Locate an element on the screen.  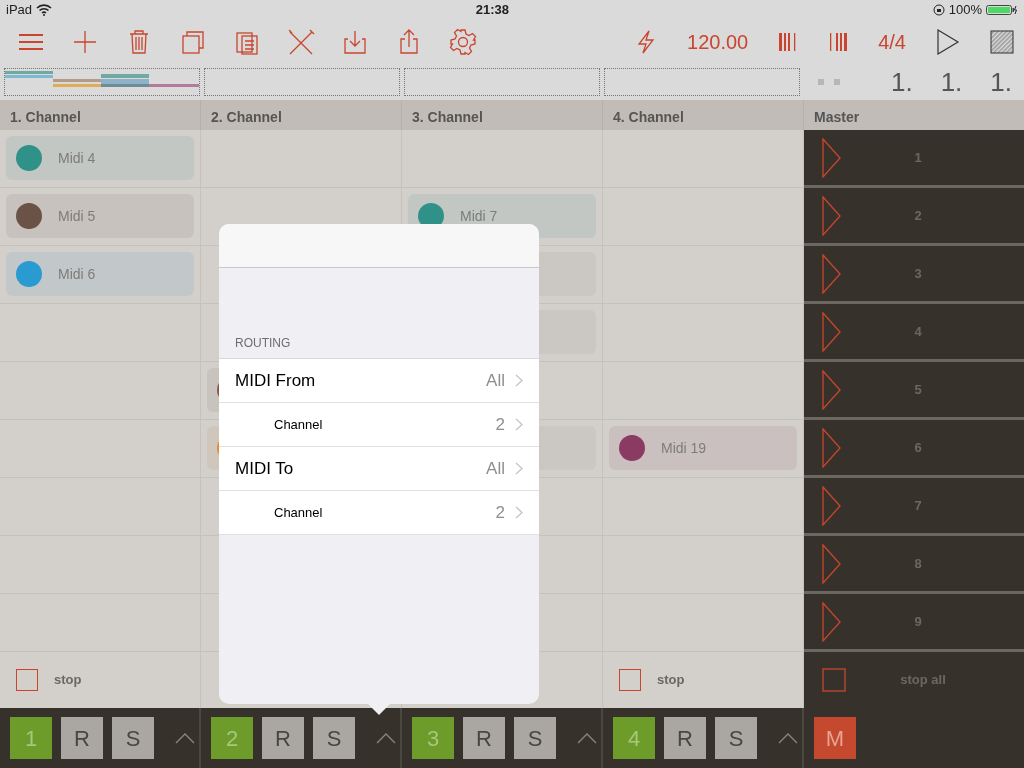
rotation-lock-icon is located at coordinates (938, 10).